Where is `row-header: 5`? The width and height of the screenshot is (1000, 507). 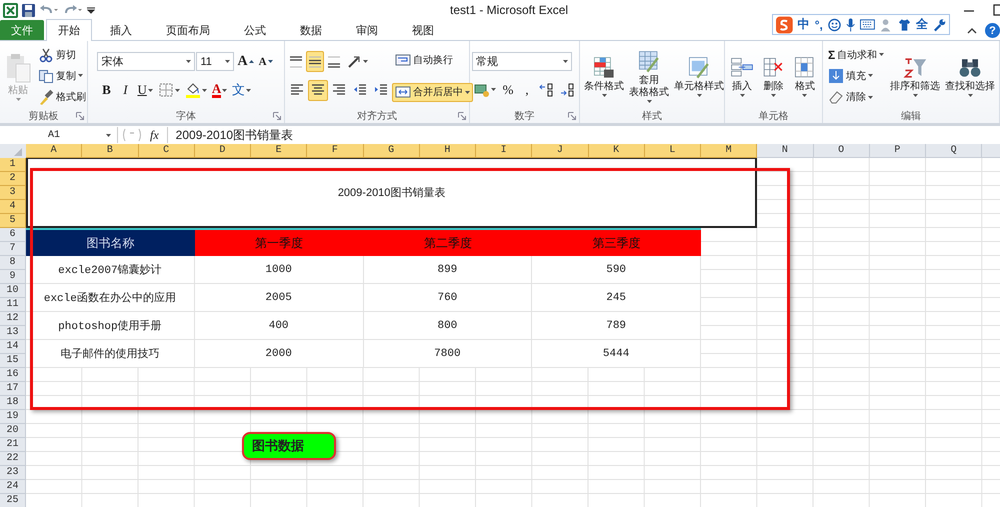 row-header: 5 is located at coordinates (13, 221).